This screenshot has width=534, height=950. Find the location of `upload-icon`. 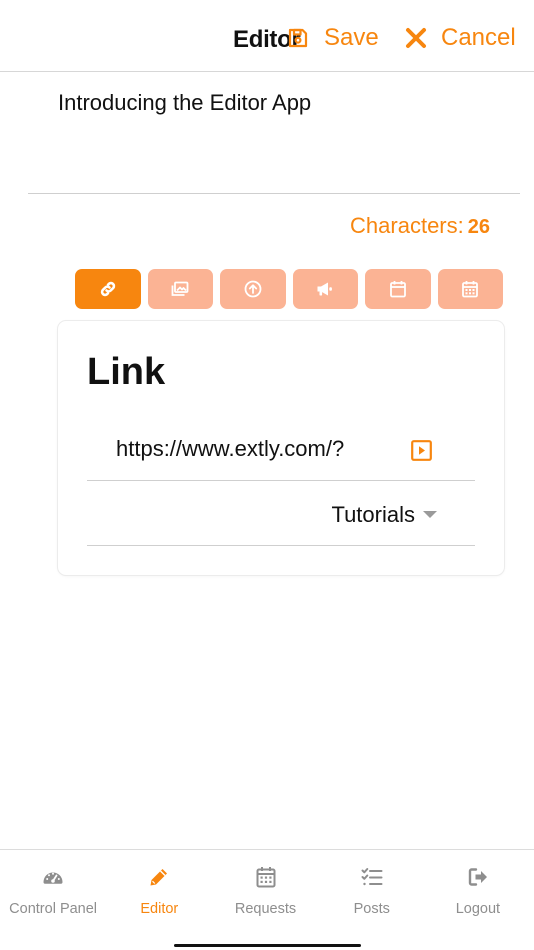

upload-icon is located at coordinates (253, 289).